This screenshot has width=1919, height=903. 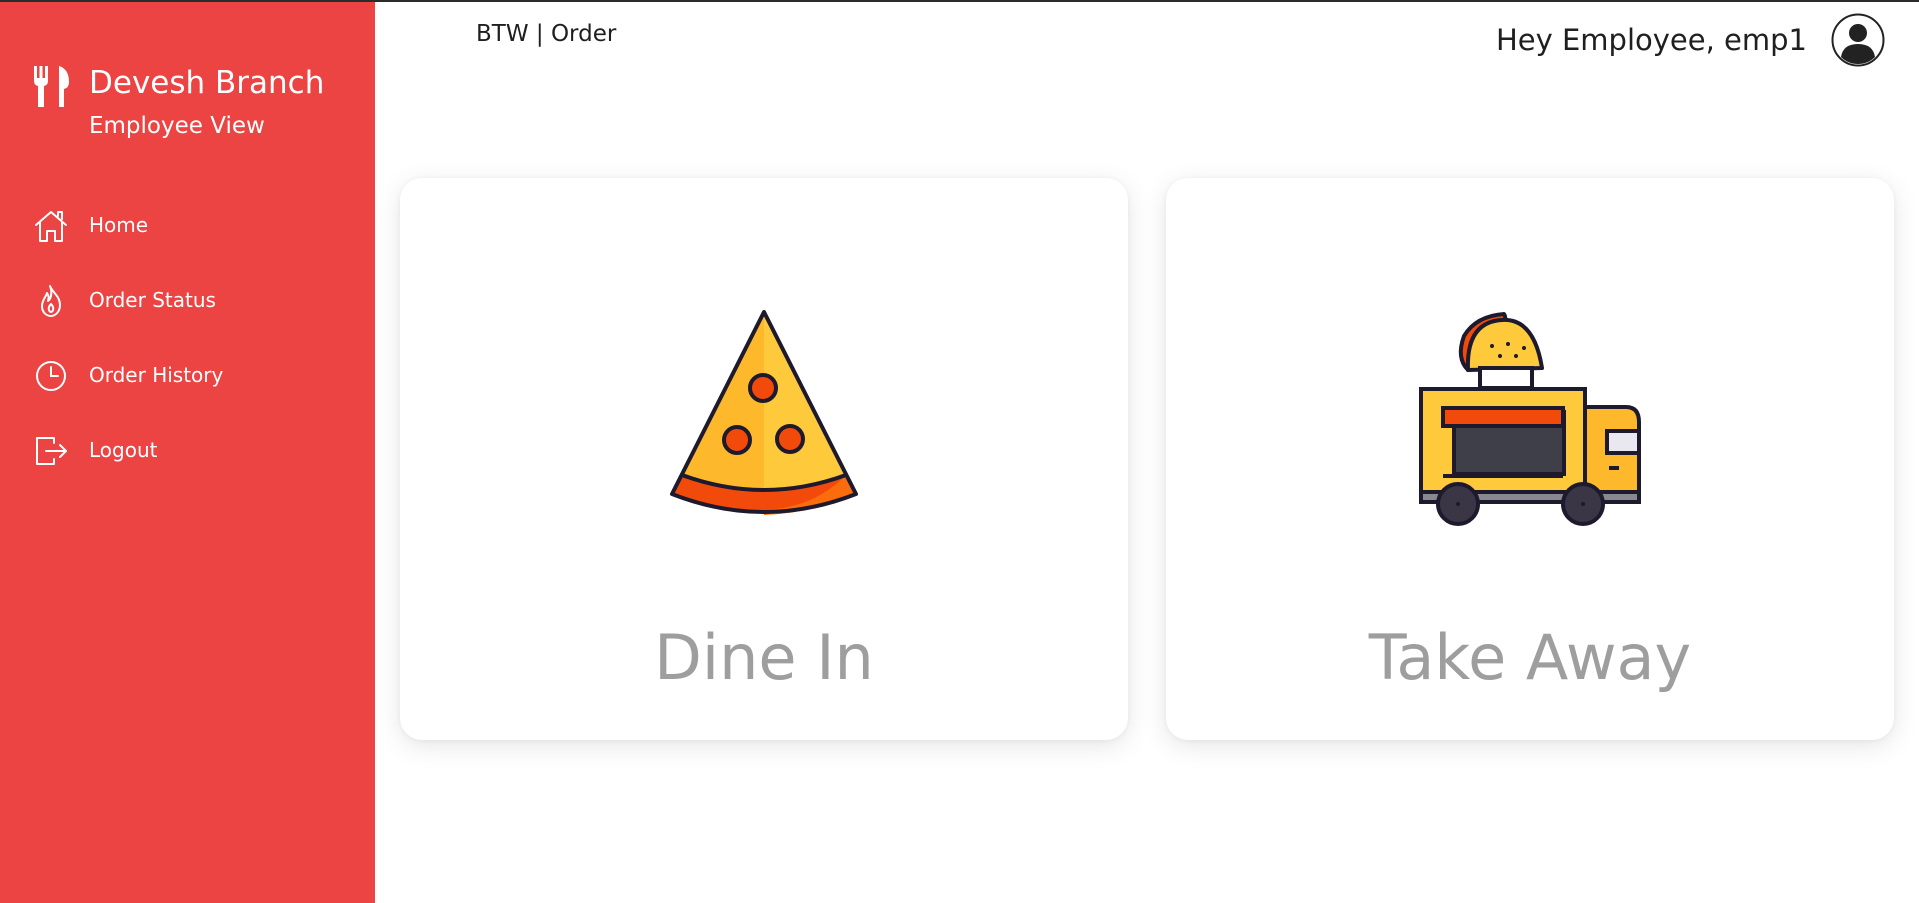 I want to click on take-away-label: Take Away, so click(x=1530, y=657).